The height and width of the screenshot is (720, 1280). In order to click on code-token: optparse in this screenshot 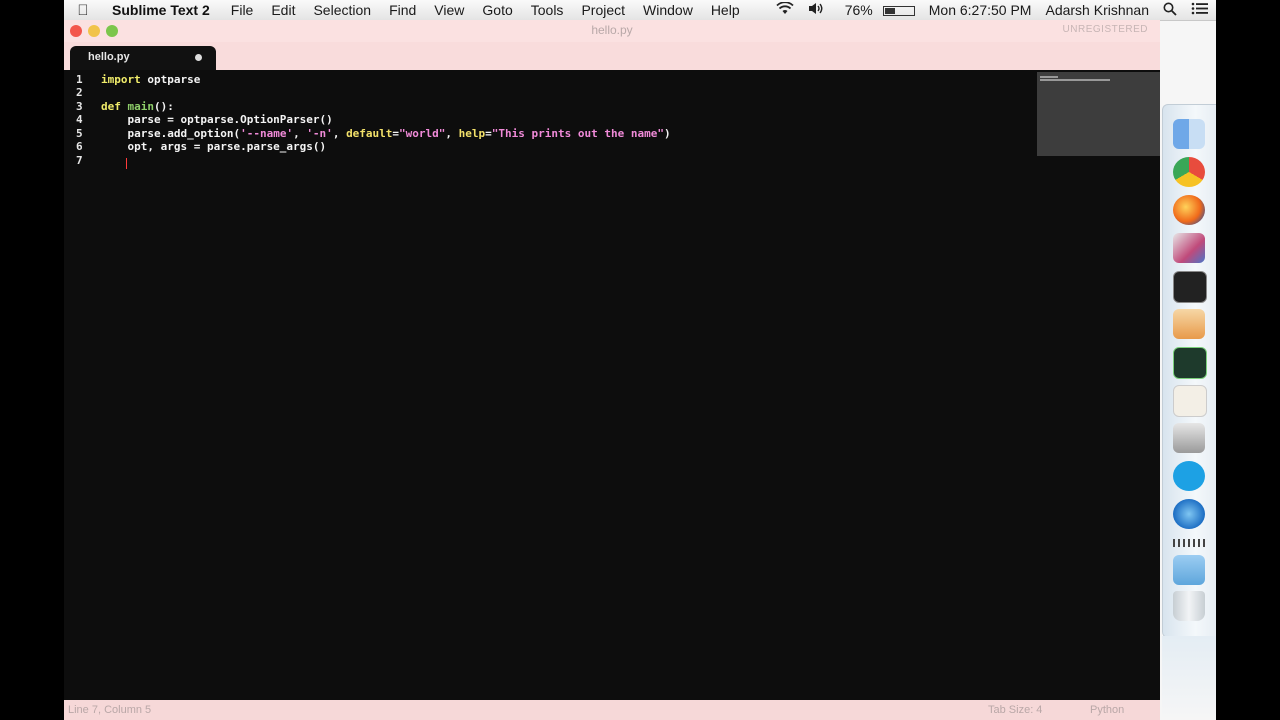, I will do `click(170, 79)`.